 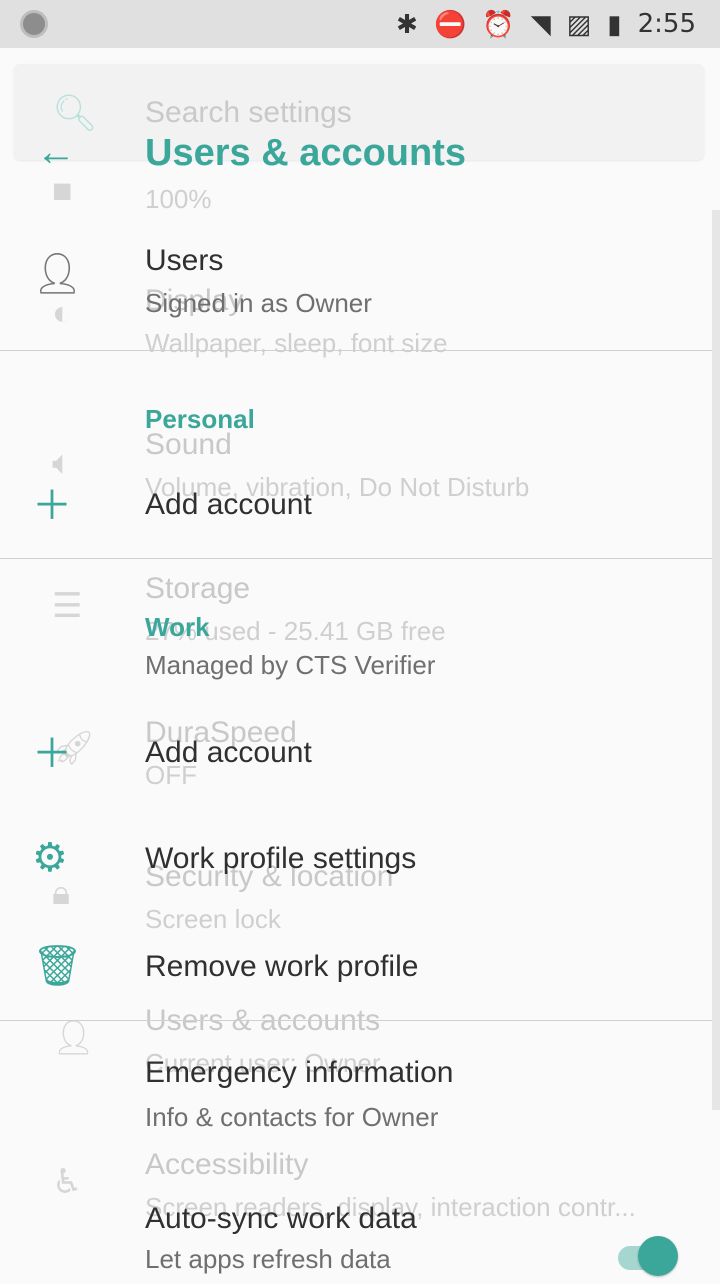 I want to click on battery-charging-icon: ▮, so click(x=614, y=24).